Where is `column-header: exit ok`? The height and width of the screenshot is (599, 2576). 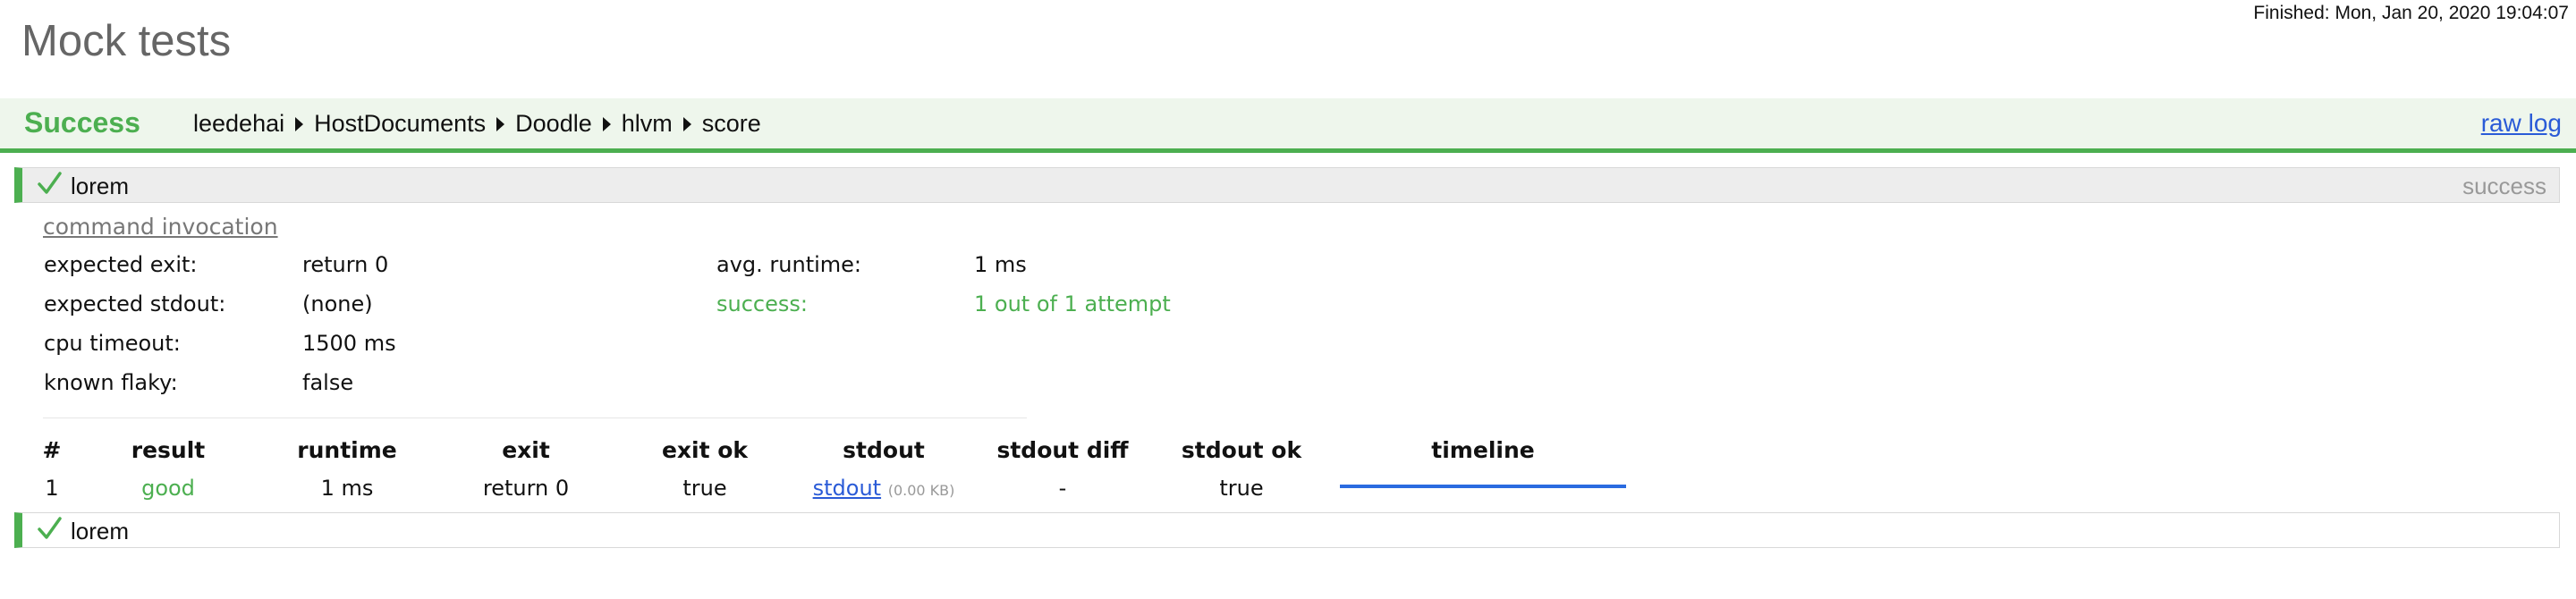
column-header: exit ok is located at coordinates (705, 450).